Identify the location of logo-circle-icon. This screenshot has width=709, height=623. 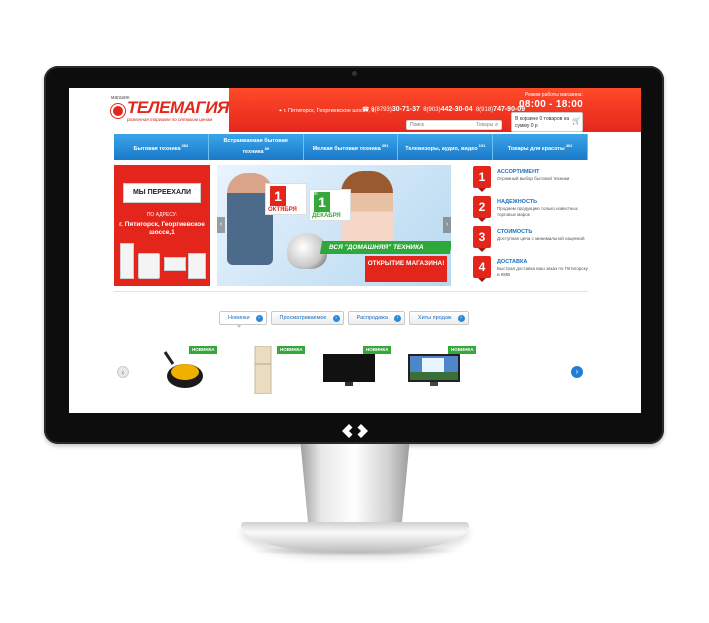
(118, 111).